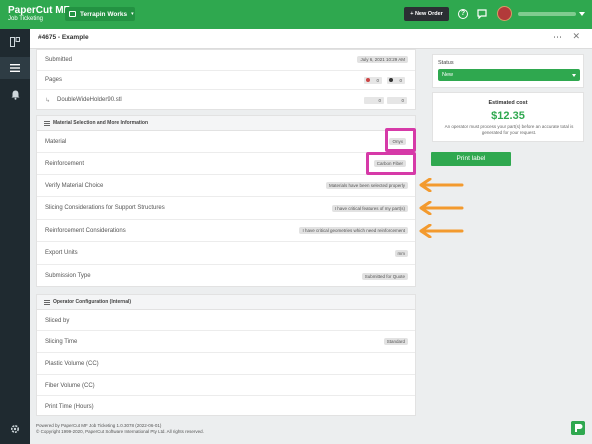  What do you see at coordinates (74, 186) in the screenshot?
I see `row-label: Verify Material Choice` at bounding box center [74, 186].